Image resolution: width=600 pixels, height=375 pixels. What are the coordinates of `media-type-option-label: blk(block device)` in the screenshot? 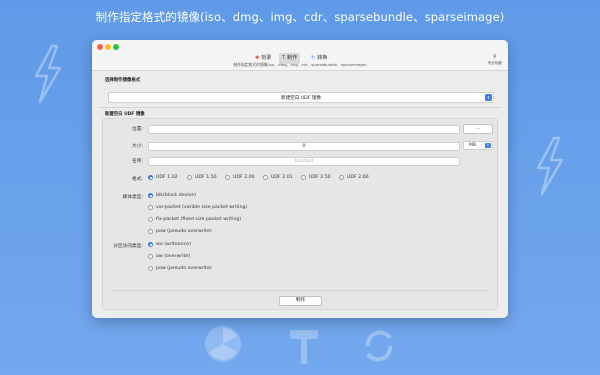 It's located at (176, 195).